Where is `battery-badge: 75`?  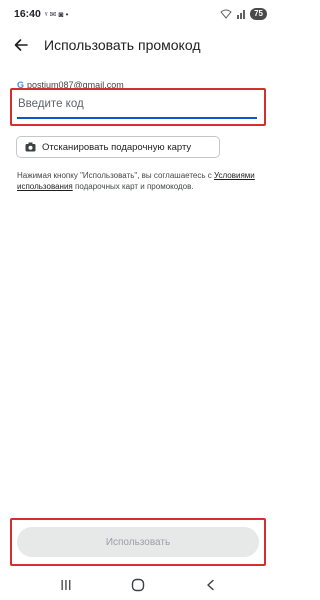
battery-badge: 75 is located at coordinates (258, 14).